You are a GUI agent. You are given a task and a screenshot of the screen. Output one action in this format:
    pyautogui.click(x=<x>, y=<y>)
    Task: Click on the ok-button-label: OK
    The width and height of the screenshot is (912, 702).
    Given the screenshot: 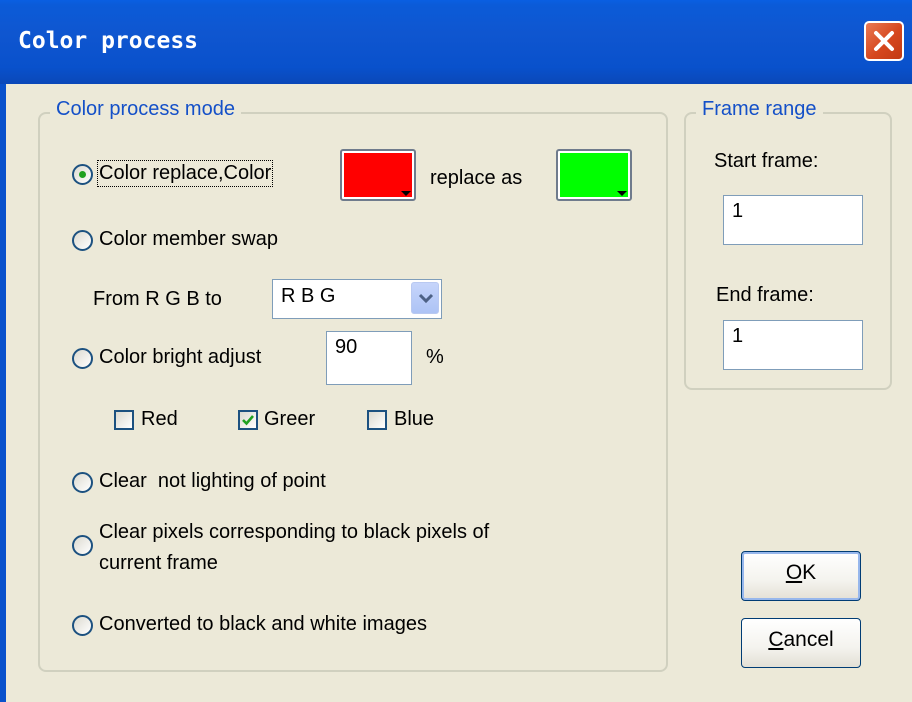 What is the action you would take?
    pyautogui.click(x=801, y=573)
    